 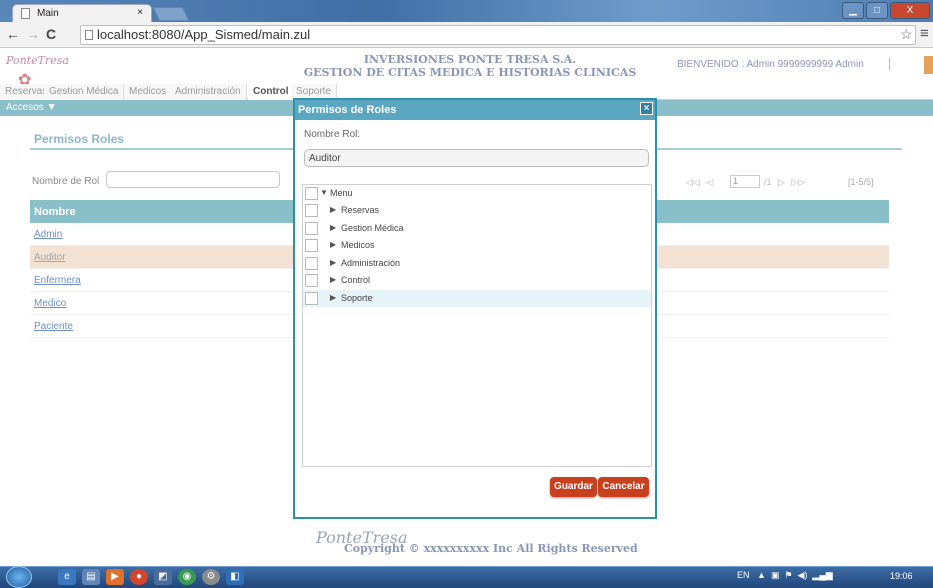 What do you see at coordinates (48, 13) in the screenshot?
I see `tab-title: Main` at bounding box center [48, 13].